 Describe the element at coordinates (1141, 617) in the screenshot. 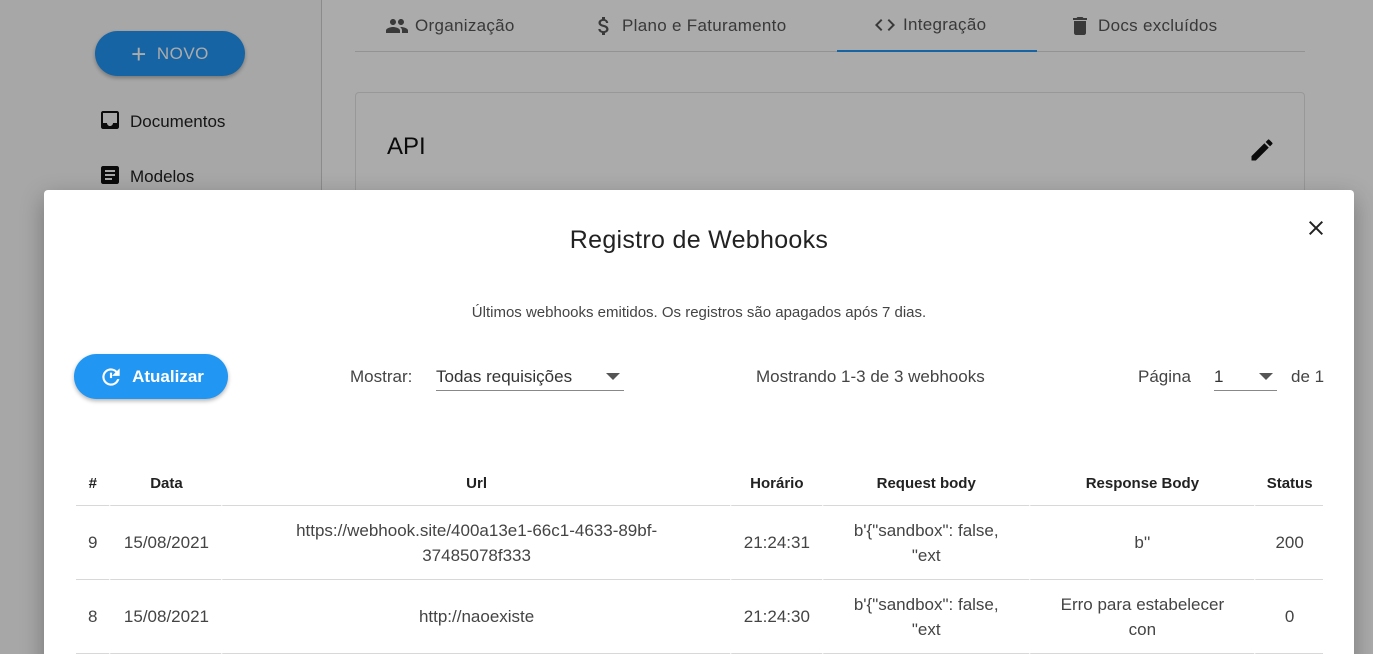

I see `cell-response-body: Erro para estabelecer con` at that location.